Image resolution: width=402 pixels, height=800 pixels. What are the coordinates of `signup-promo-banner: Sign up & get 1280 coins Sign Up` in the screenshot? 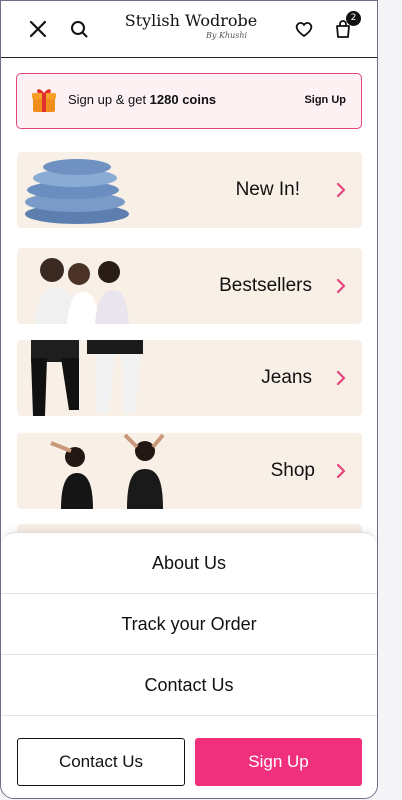 It's located at (189, 101).